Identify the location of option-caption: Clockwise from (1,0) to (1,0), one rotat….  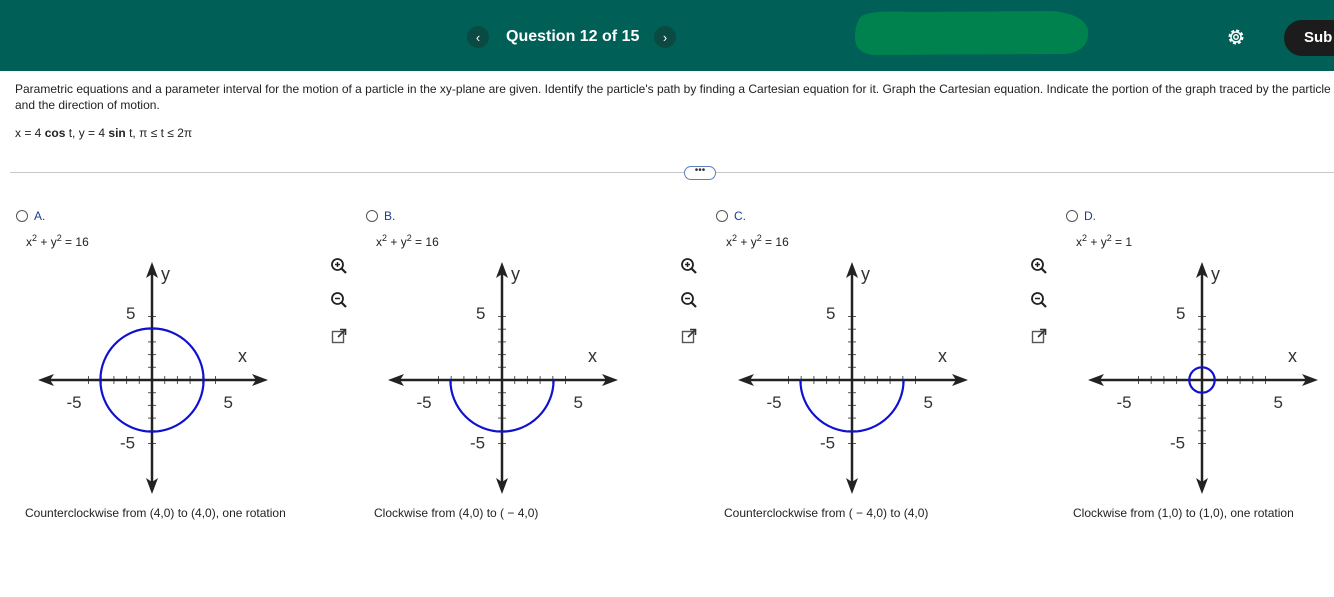
(1183, 513).